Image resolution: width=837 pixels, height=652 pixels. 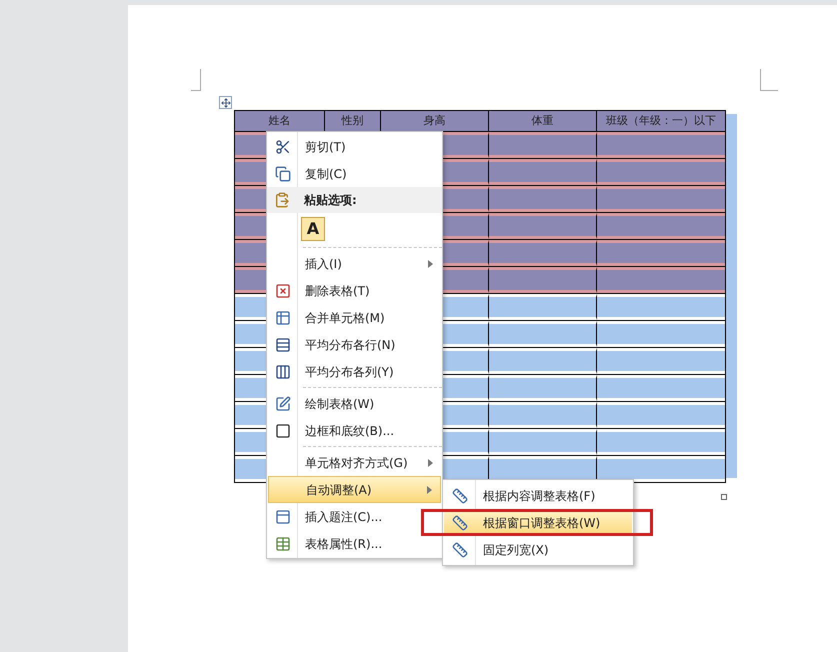 What do you see at coordinates (282, 174) in the screenshot?
I see `copy-icon` at bounding box center [282, 174].